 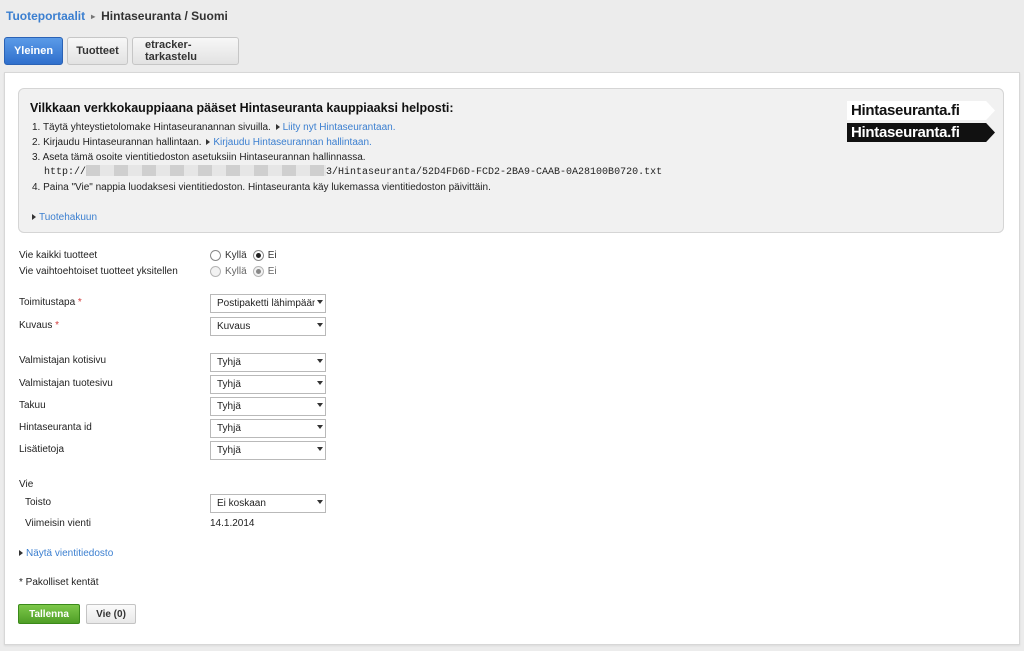 What do you see at coordinates (58, 255) in the screenshot?
I see `export-all-label: Vie kaikki tuotteet` at bounding box center [58, 255].